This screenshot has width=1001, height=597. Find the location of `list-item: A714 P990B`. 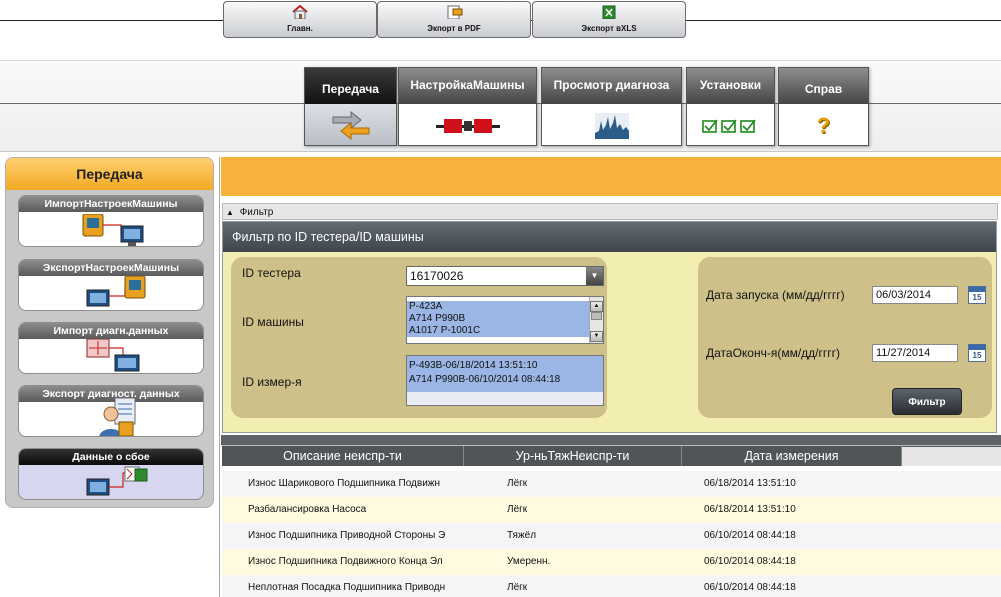

list-item: A714 P990B is located at coordinates (505, 319).